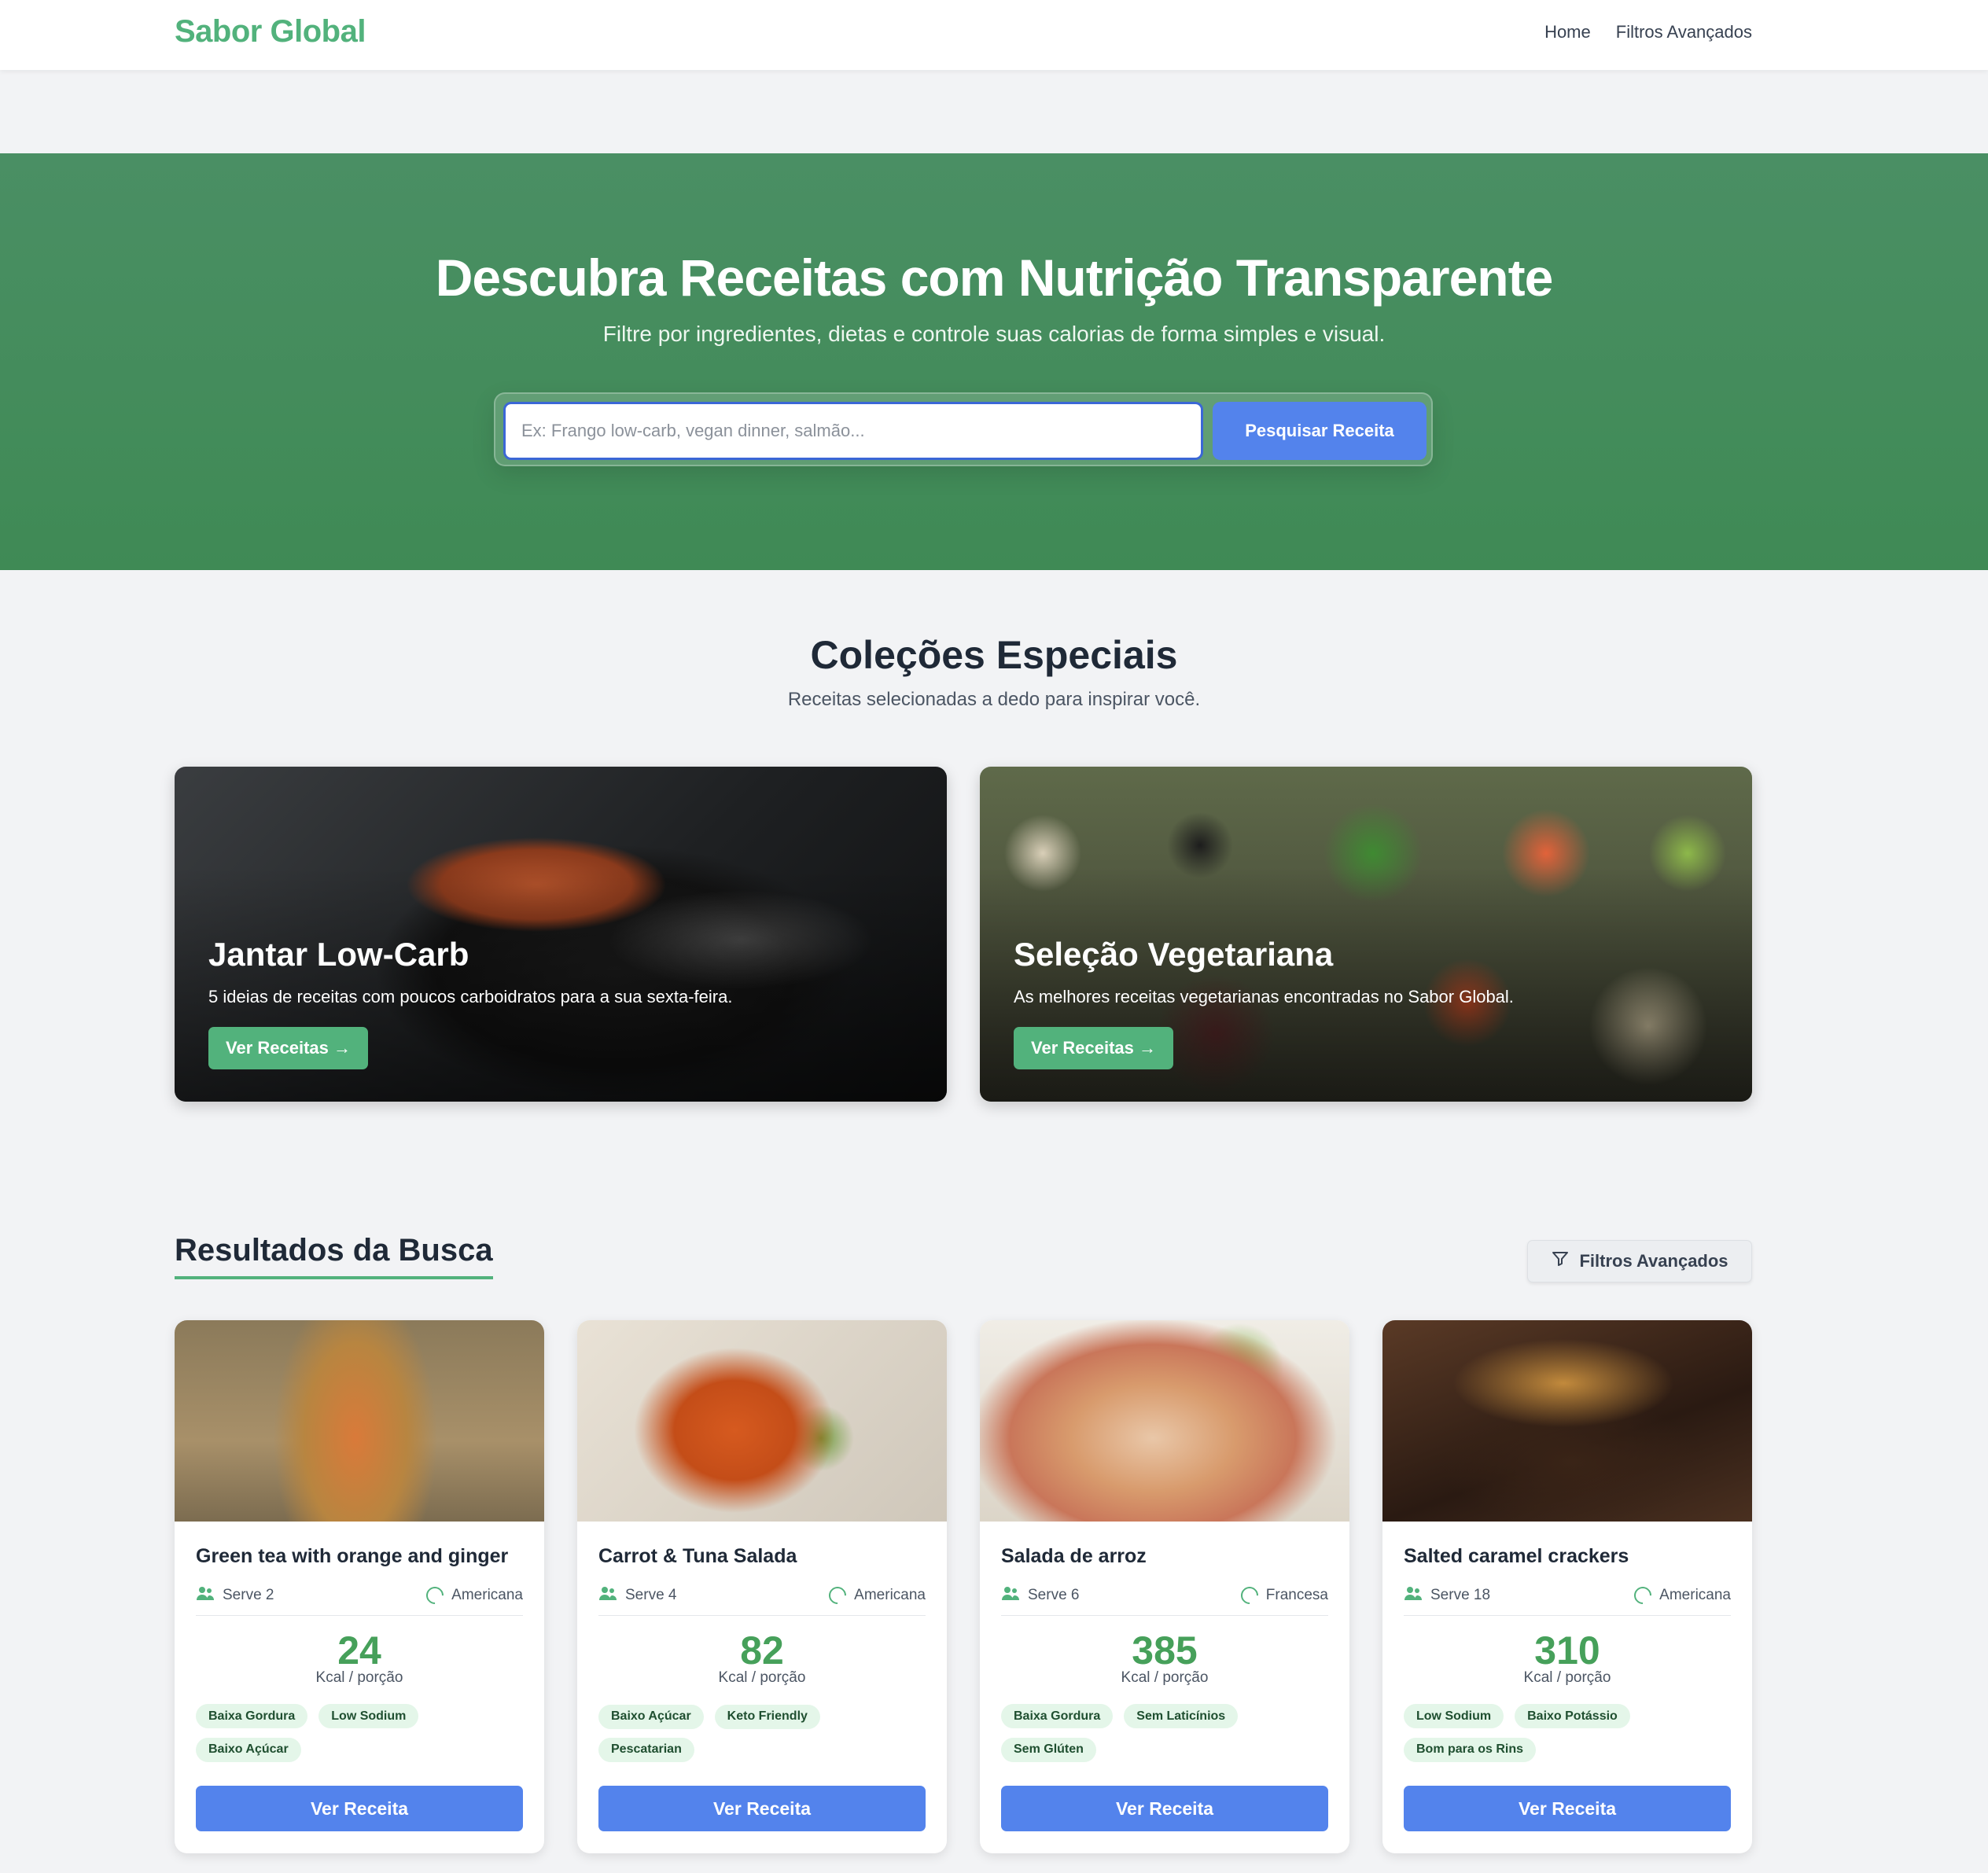  Describe the element at coordinates (646, 1750) in the screenshot. I see `diet-tag: Pescatarian` at that location.